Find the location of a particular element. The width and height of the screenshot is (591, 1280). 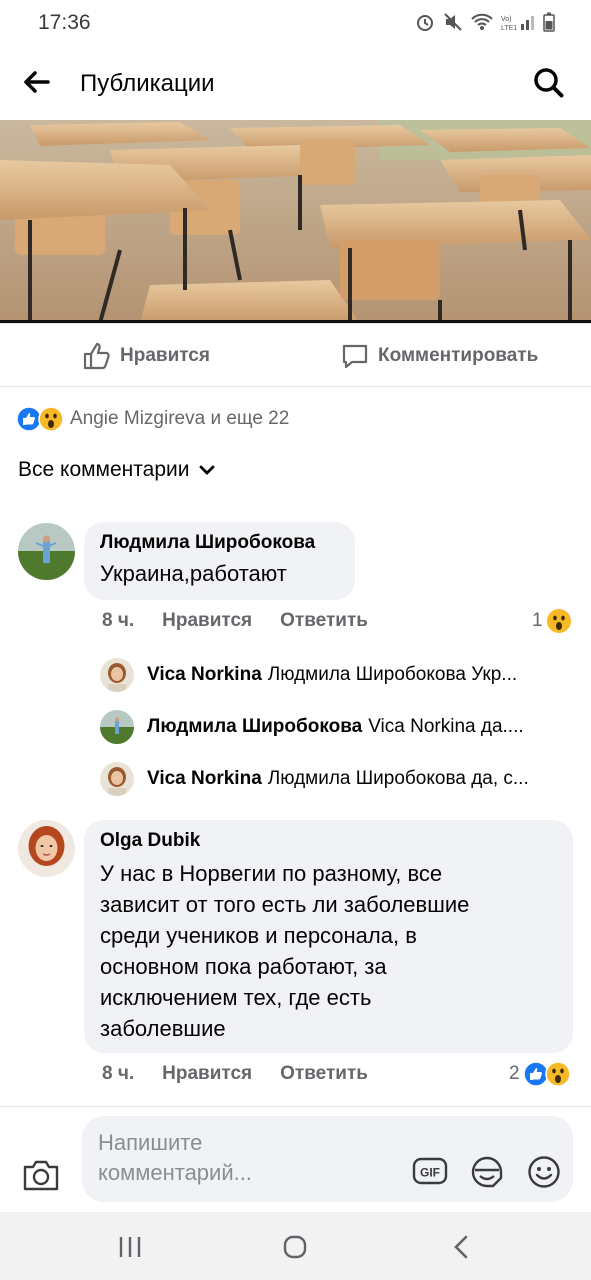

search-button is located at coordinates (550, 84).